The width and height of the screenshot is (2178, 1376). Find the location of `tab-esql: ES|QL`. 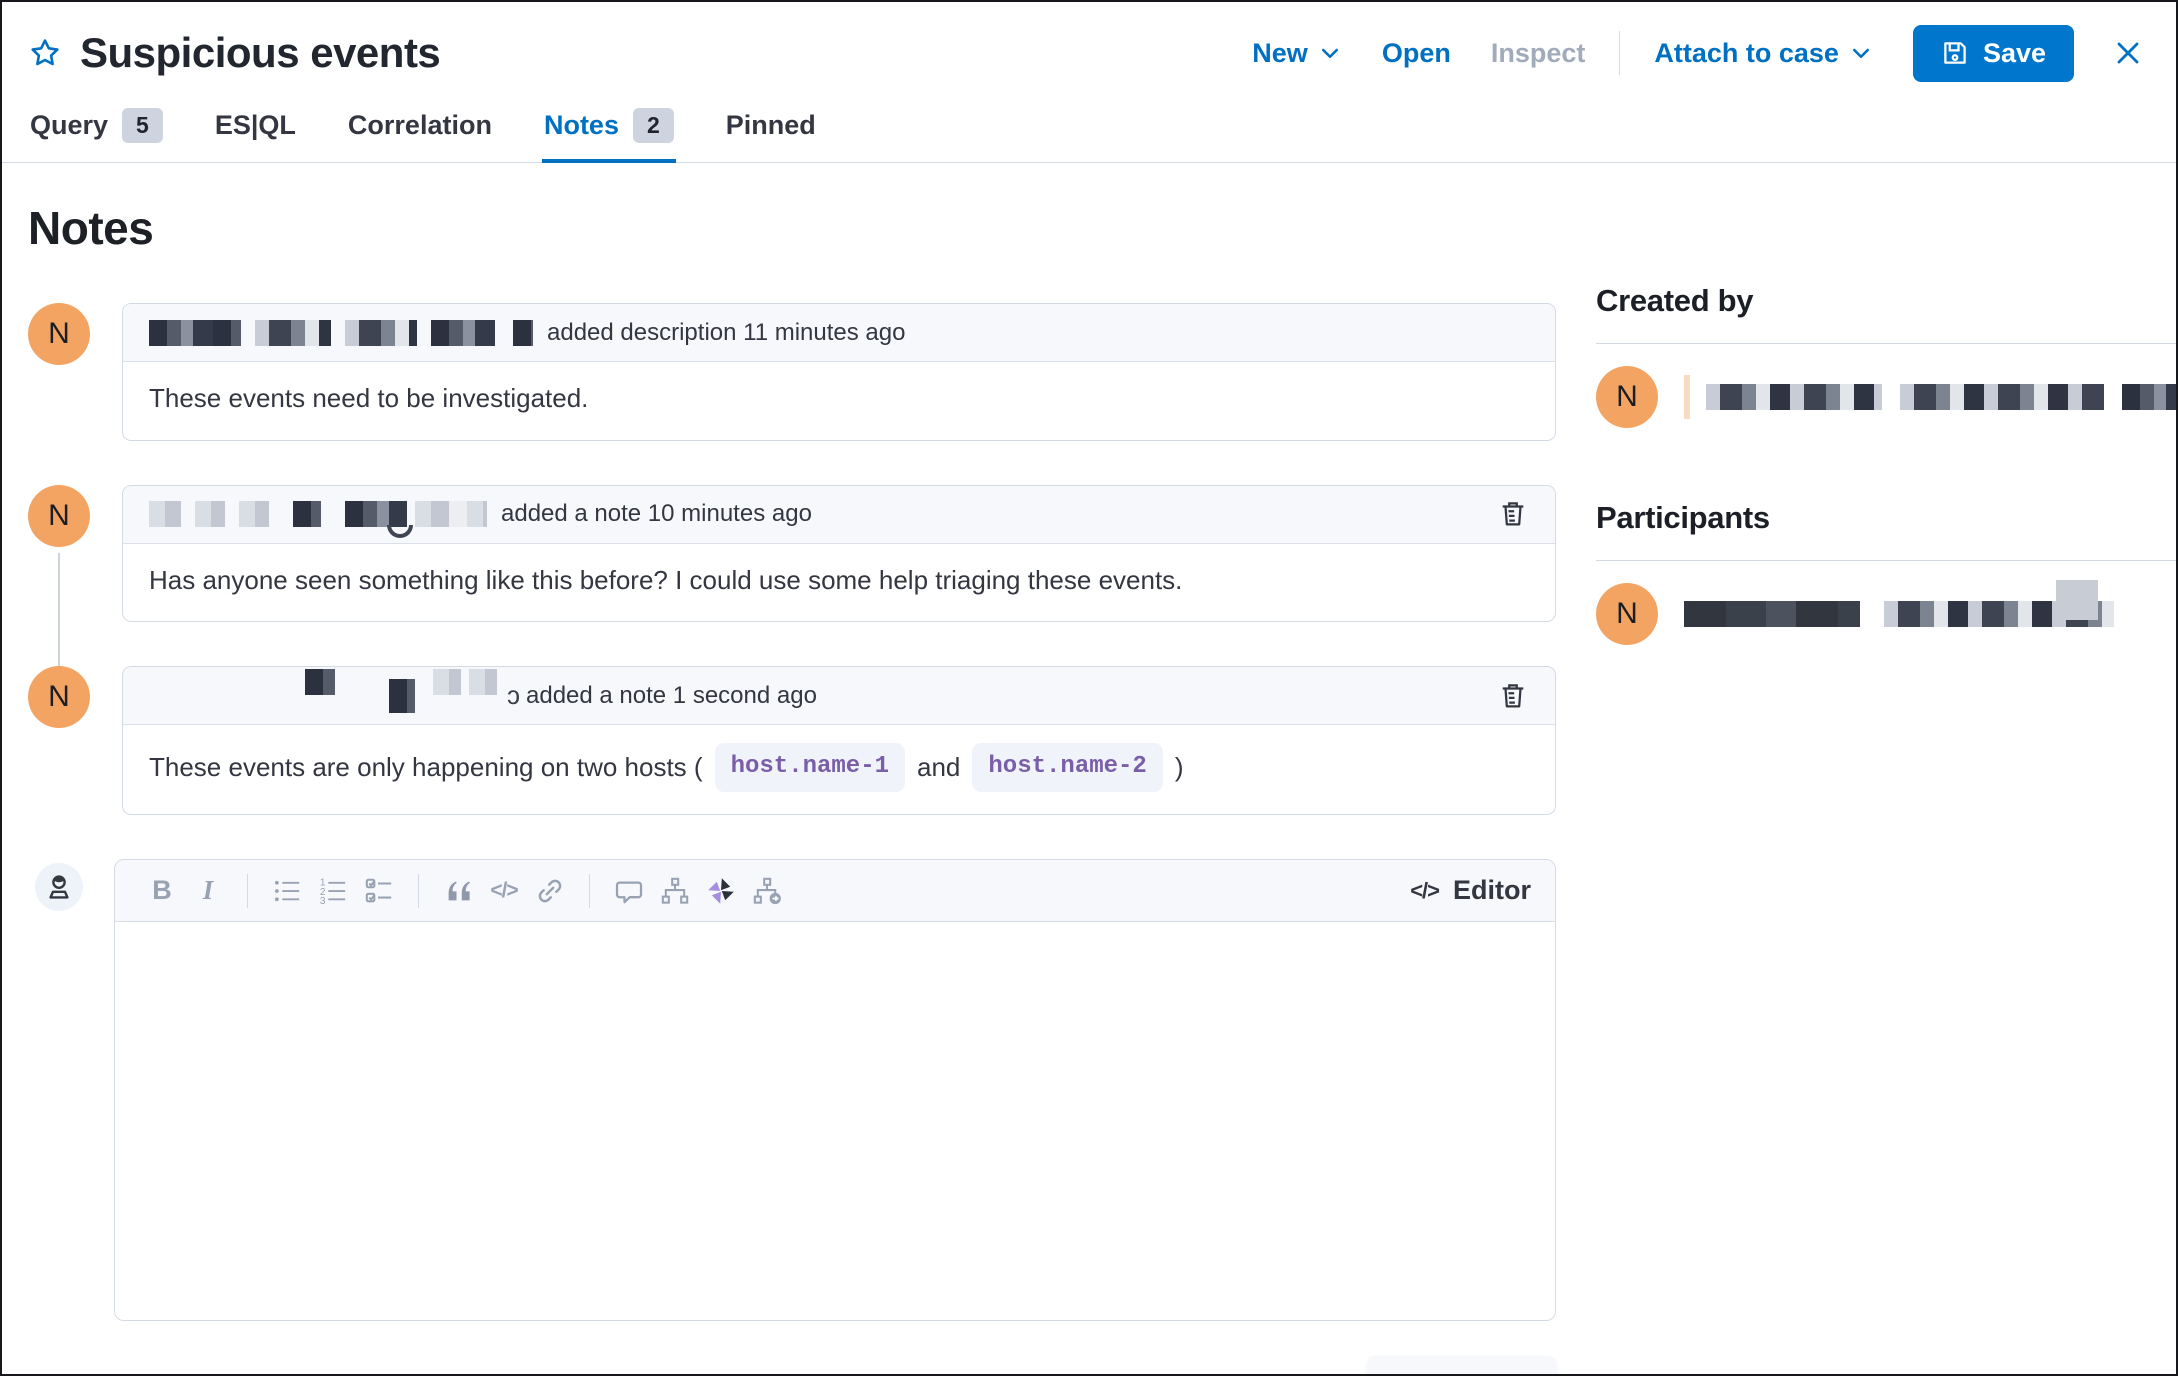

tab-esql: ES|QL is located at coordinates (255, 128).